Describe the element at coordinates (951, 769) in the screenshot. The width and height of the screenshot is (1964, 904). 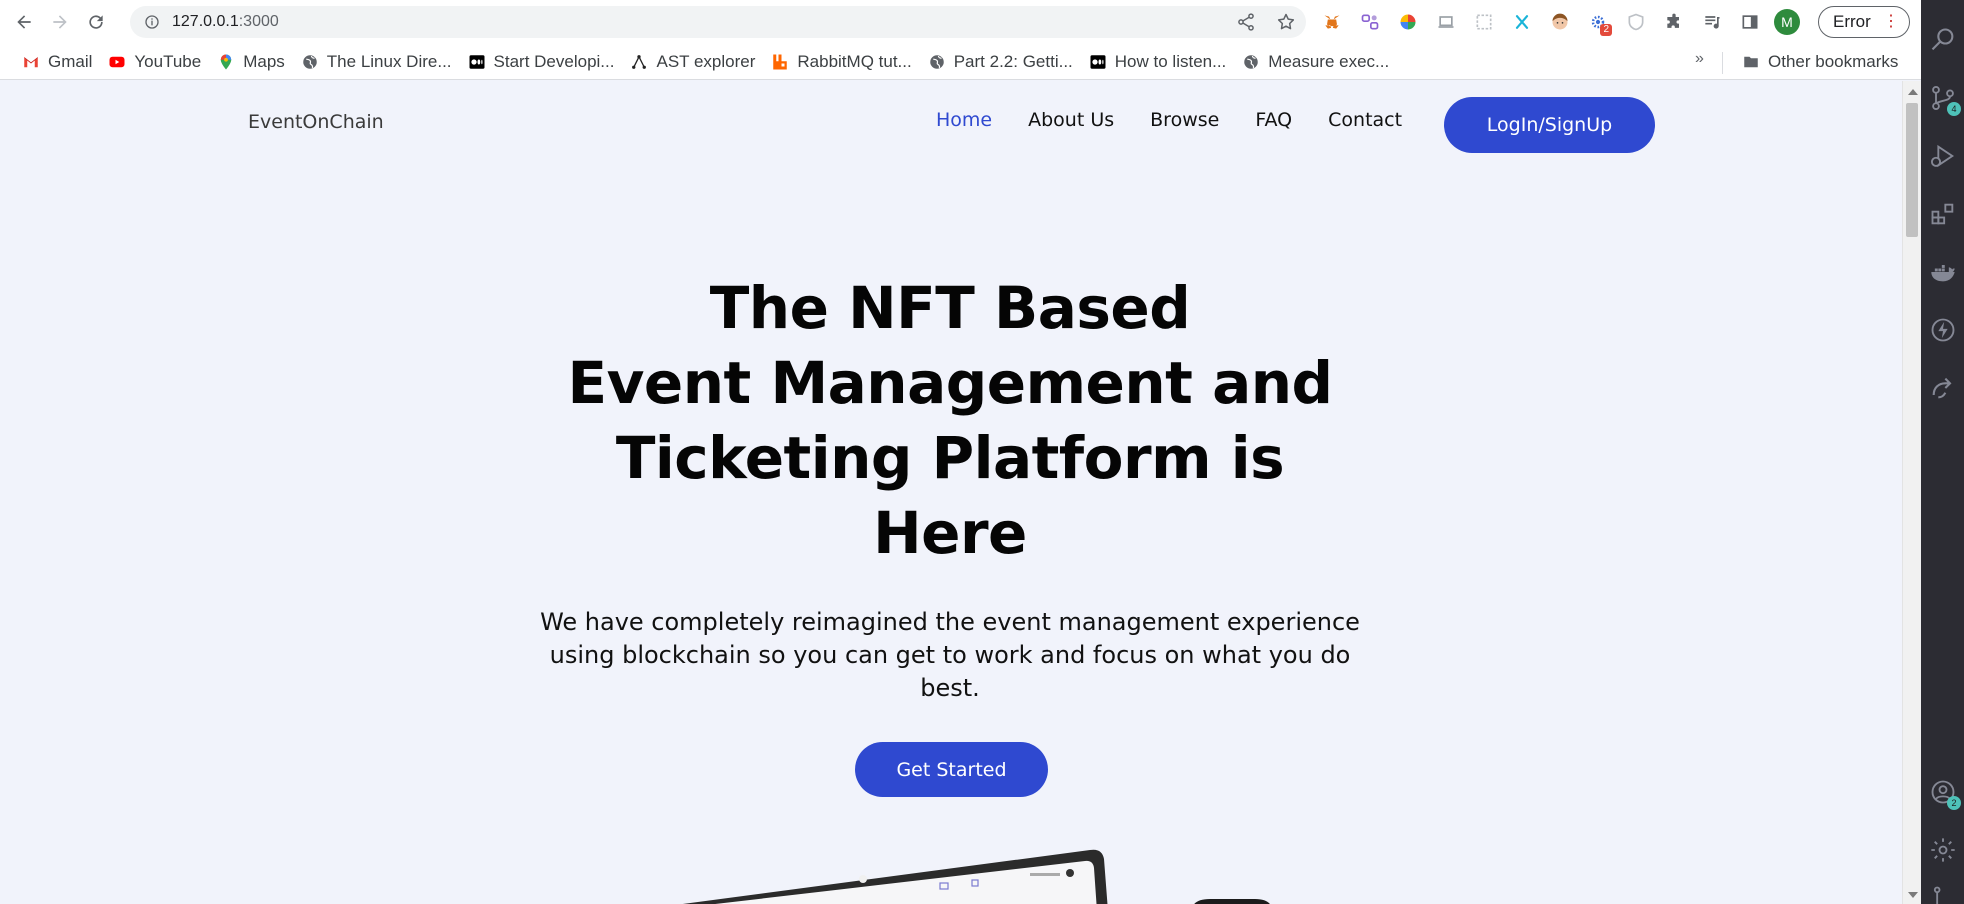
I see `get-started-button: Get Started` at that location.